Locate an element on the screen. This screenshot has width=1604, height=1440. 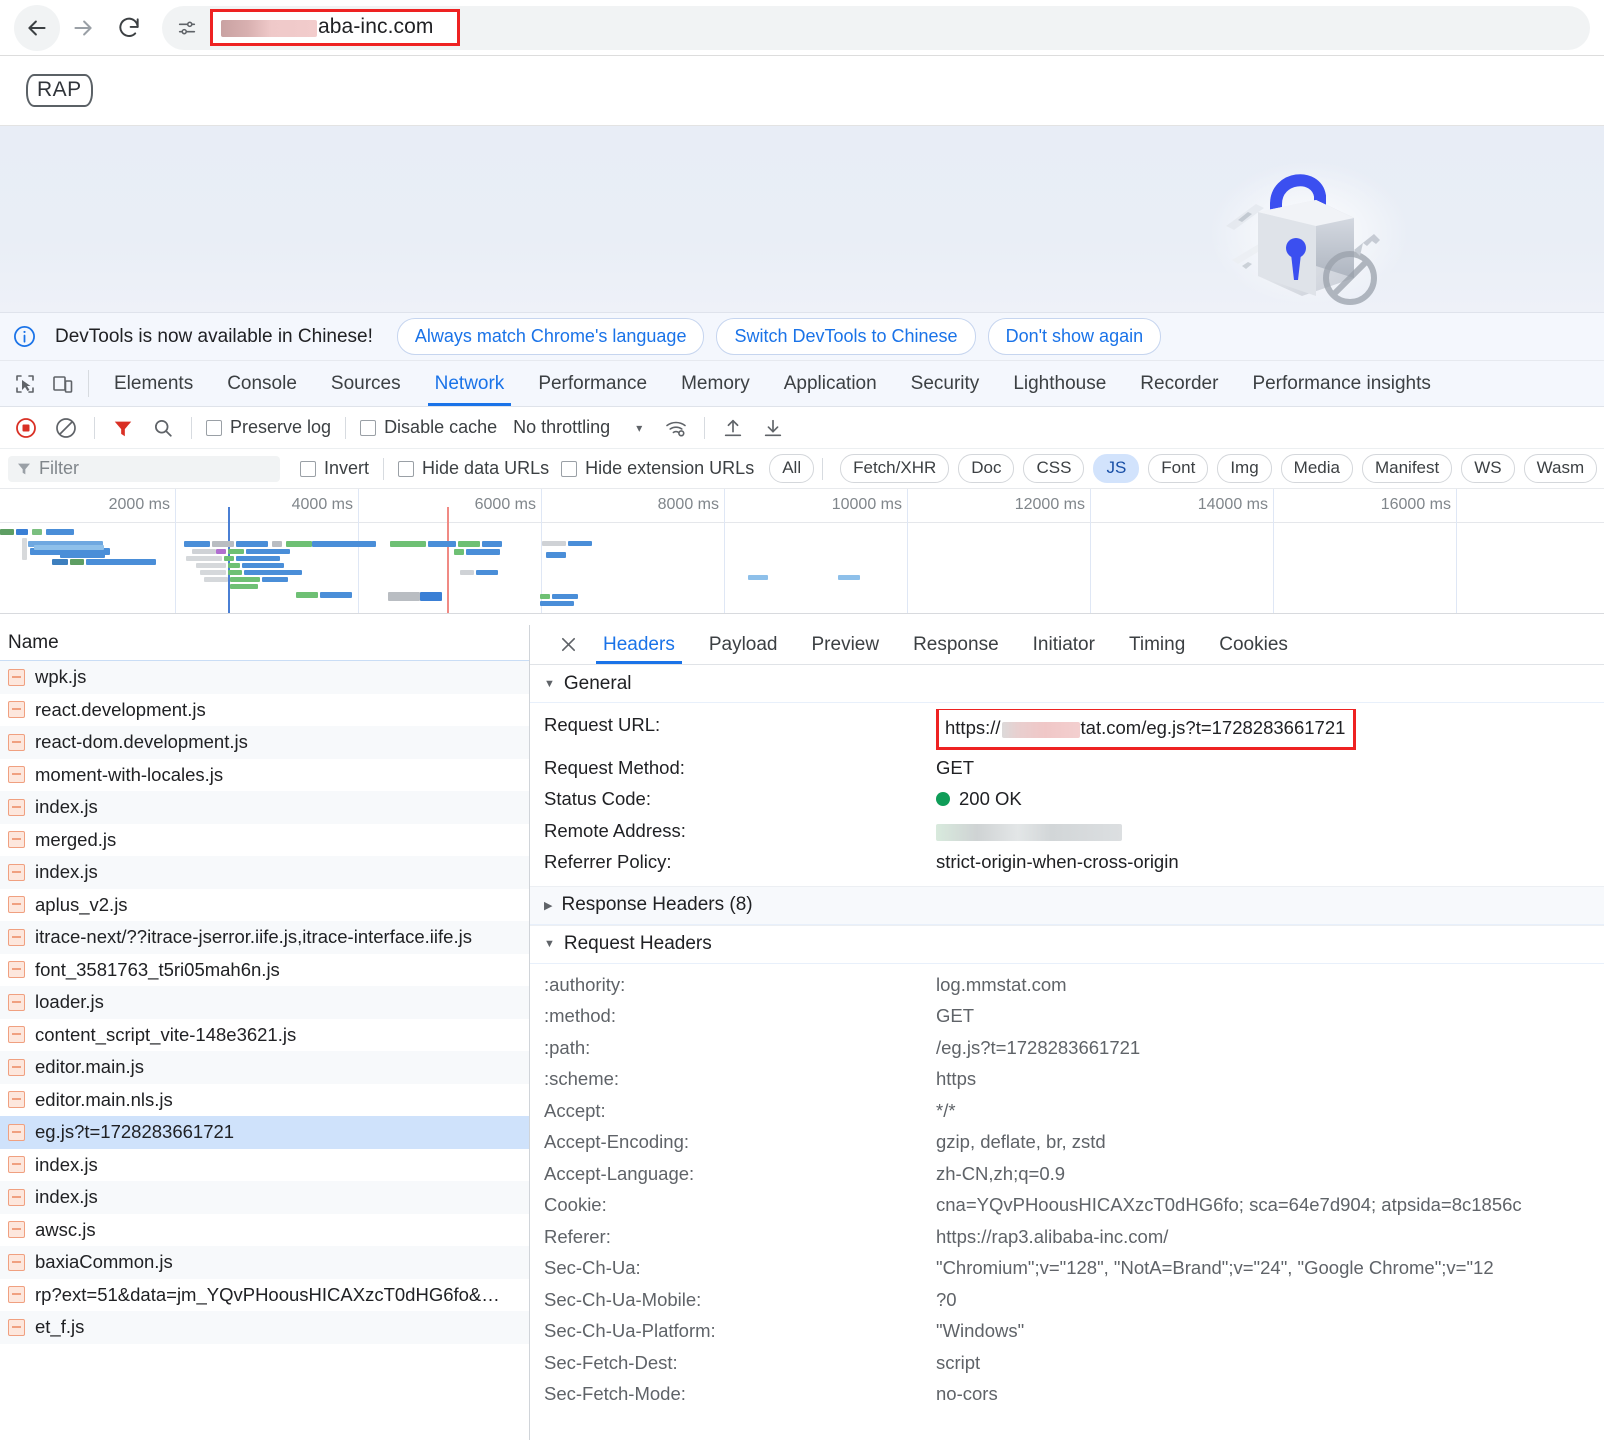
chip-font: Font is located at coordinates (1178, 468).